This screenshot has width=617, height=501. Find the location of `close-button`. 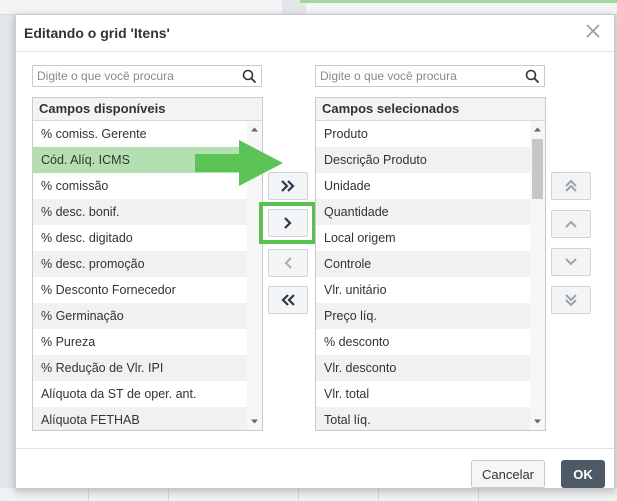

close-button is located at coordinates (593, 31).